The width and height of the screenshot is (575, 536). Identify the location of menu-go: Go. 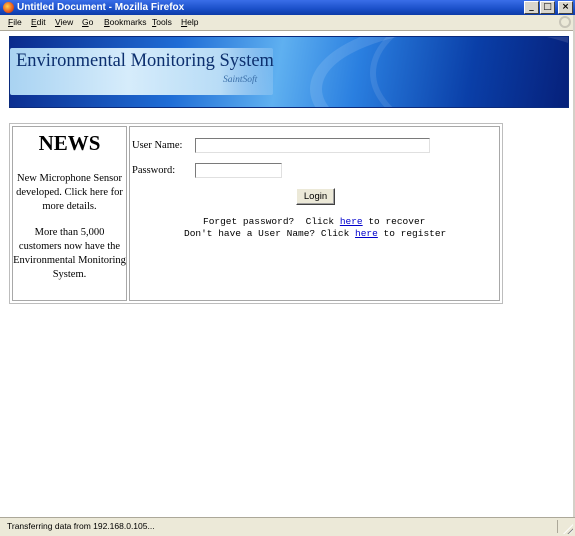
(87, 22).